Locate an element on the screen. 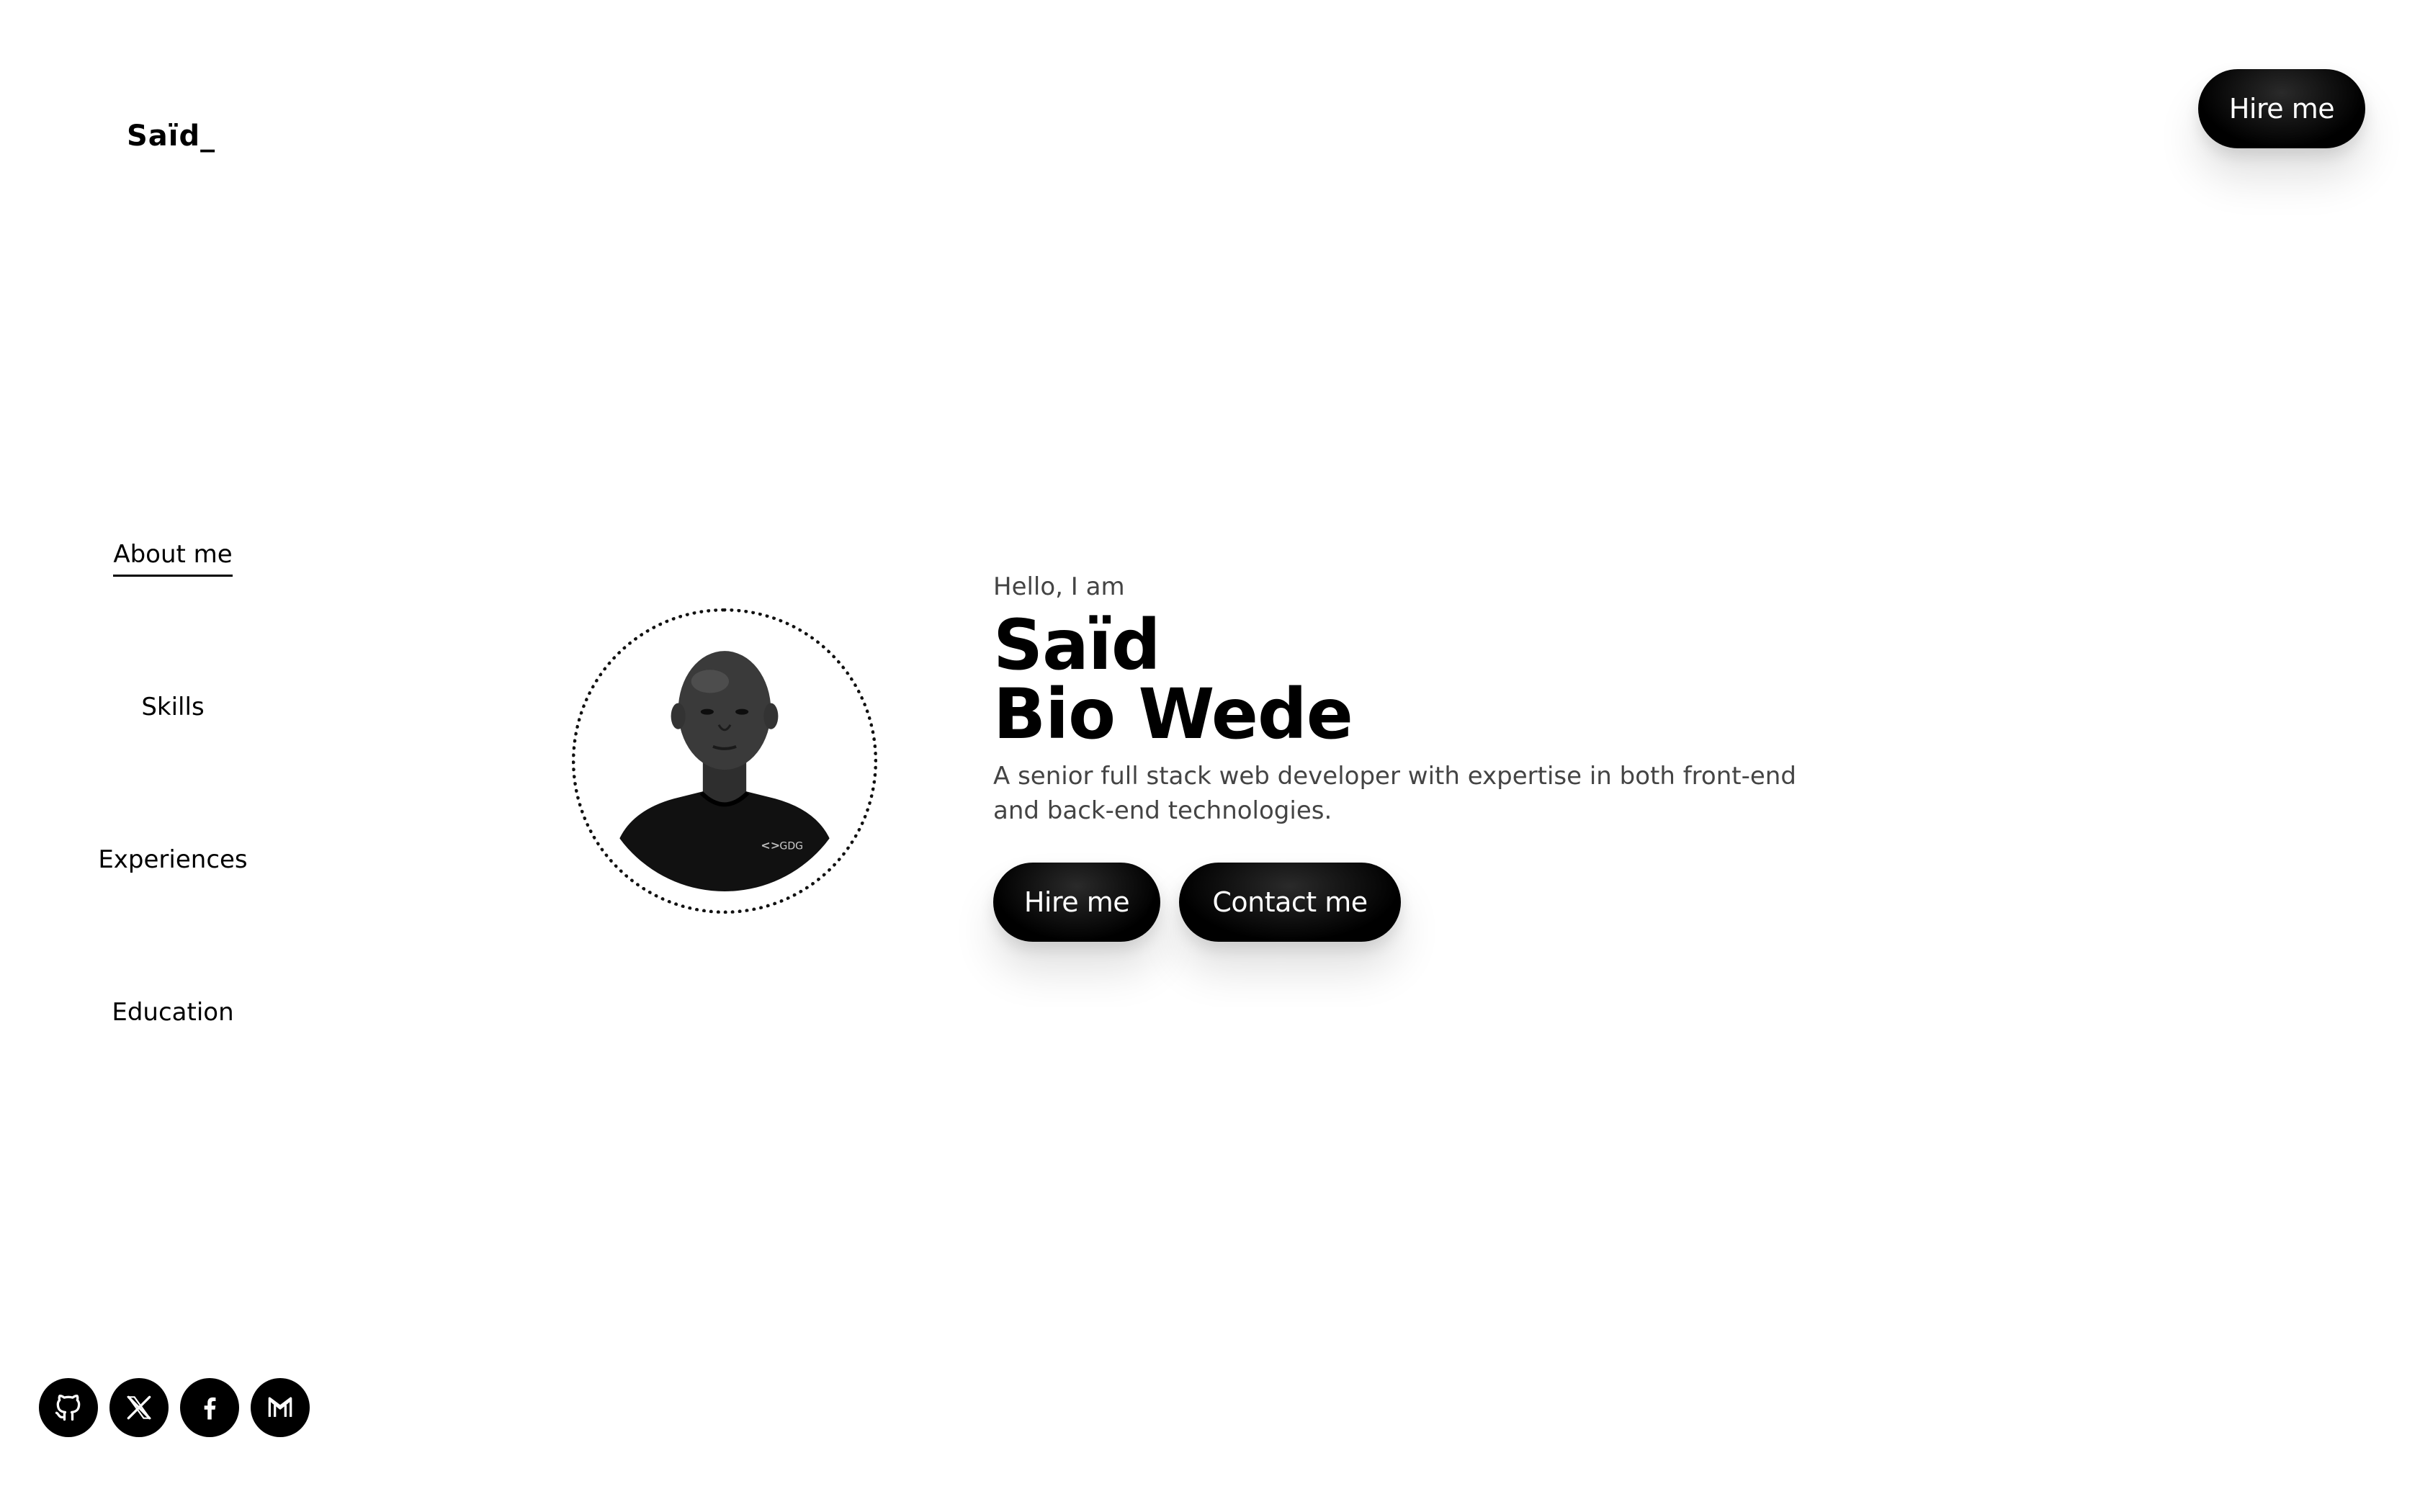 This screenshot has height=1512, width=2420. x-icon is located at coordinates (139, 1407).